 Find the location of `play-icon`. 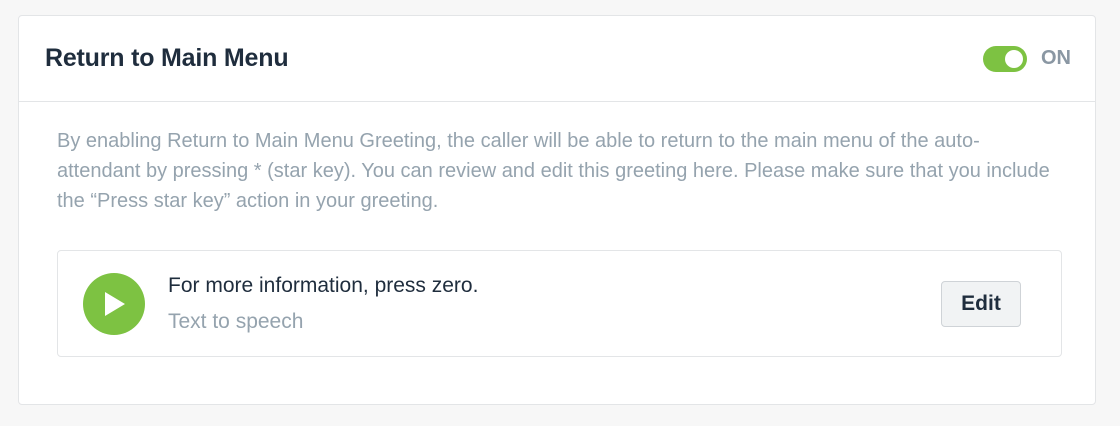

play-icon is located at coordinates (115, 303).